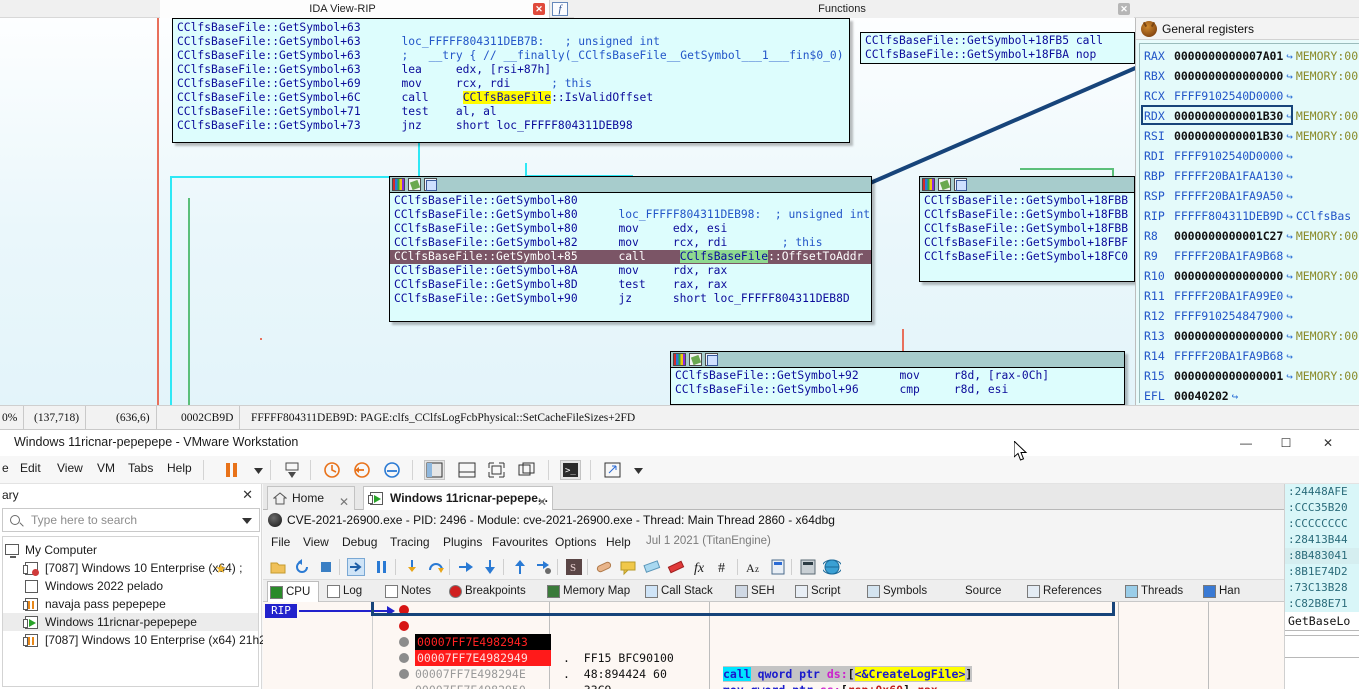 The image size is (1359, 689). Describe the element at coordinates (355, 9) in the screenshot. I see `ida-tab-ida-view-rip: IDA View-RIP ✕` at that location.